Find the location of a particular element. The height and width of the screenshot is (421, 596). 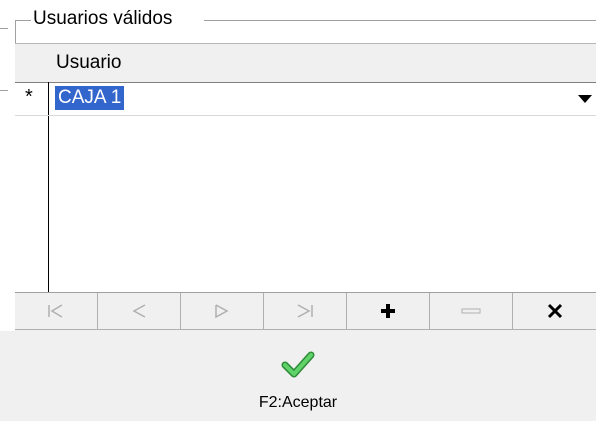

record-navigator is located at coordinates (305, 312).